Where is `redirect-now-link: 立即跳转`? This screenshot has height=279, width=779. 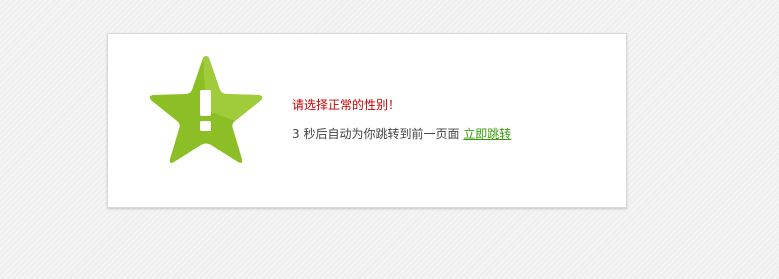
redirect-now-link: 立即跳转 is located at coordinates (487, 134).